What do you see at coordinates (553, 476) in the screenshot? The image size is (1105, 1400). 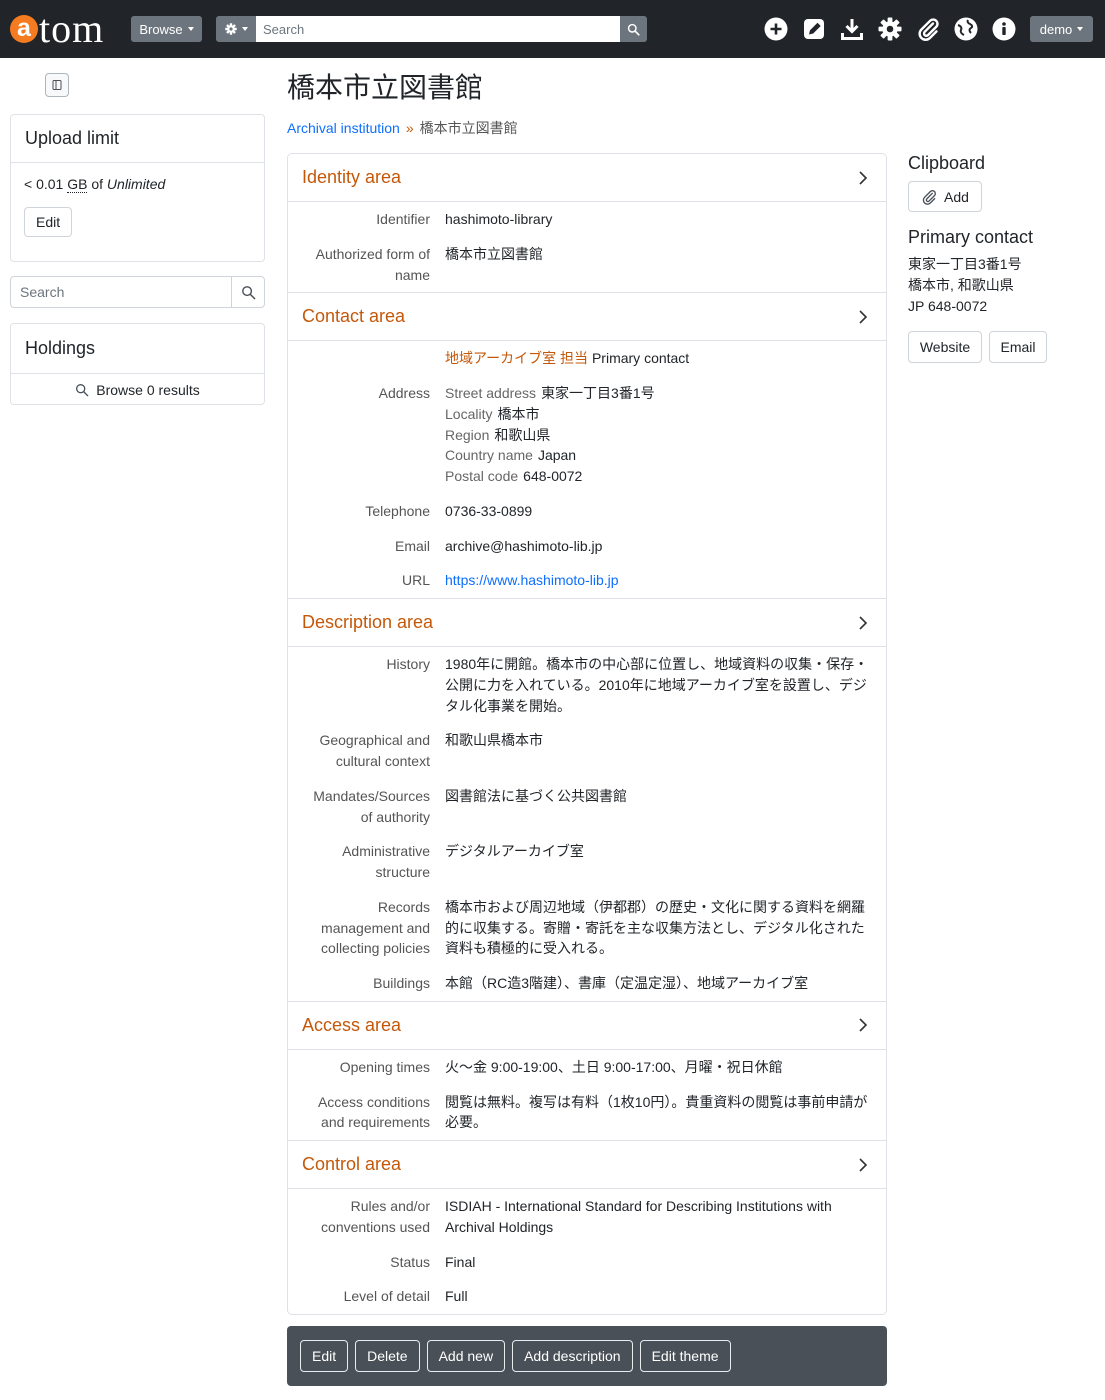 I see `address-sub-value: 648-0072` at bounding box center [553, 476].